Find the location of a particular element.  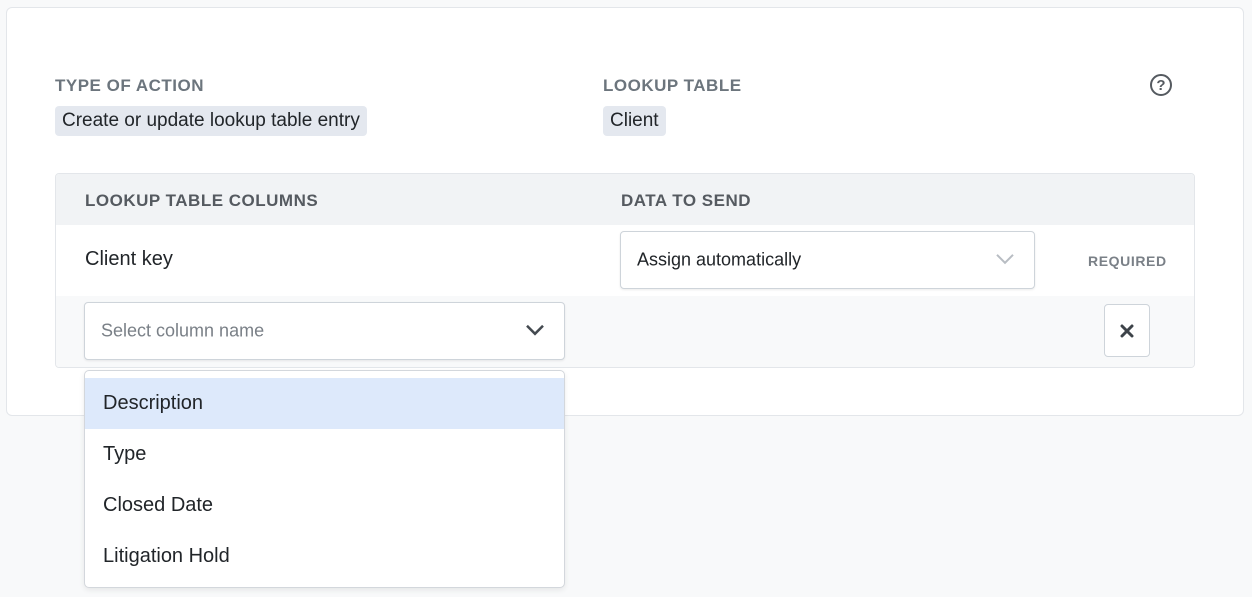

lookup-table-value: Client is located at coordinates (634, 121).